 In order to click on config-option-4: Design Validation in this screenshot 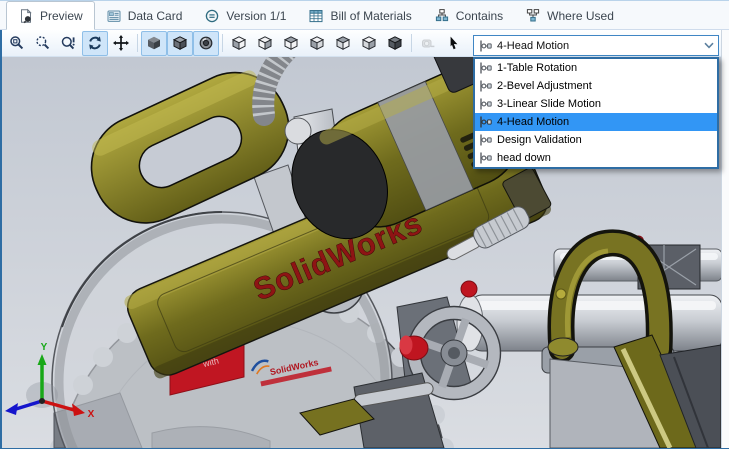, I will do `click(596, 140)`.